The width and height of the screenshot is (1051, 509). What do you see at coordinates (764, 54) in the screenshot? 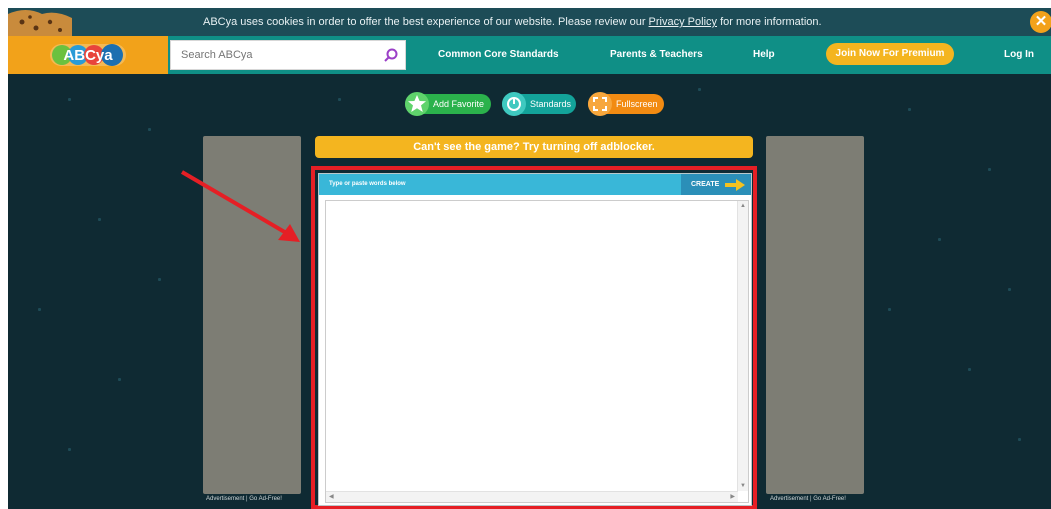
I see `nav-help: Help` at bounding box center [764, 54].